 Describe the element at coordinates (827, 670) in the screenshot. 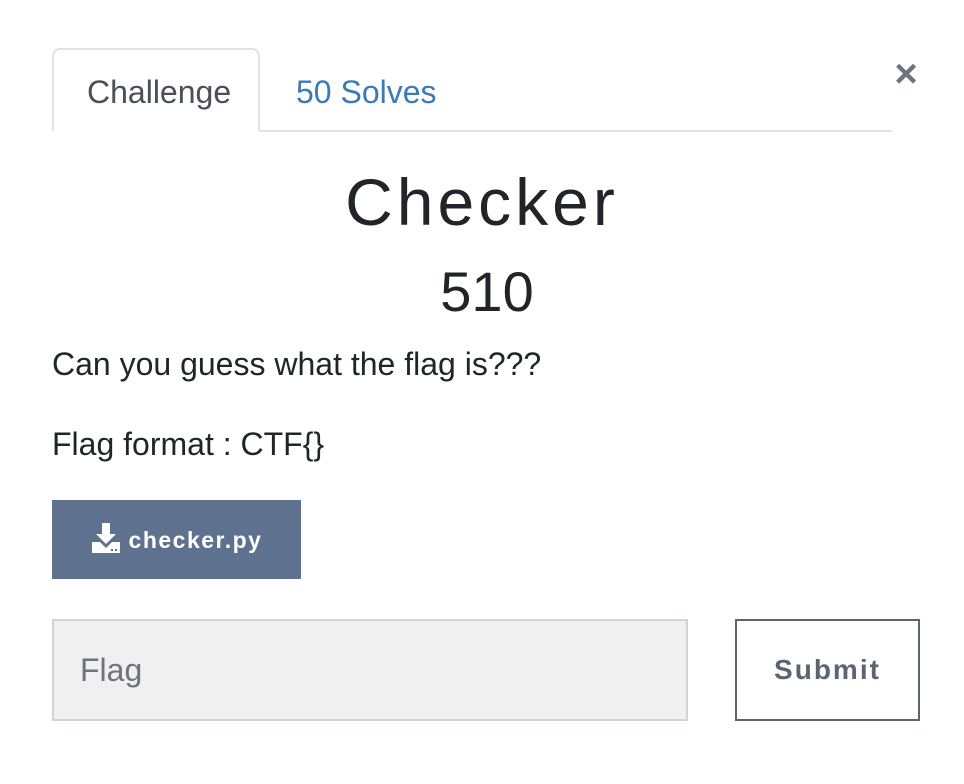

I see `submit-button: Submit` at that location.